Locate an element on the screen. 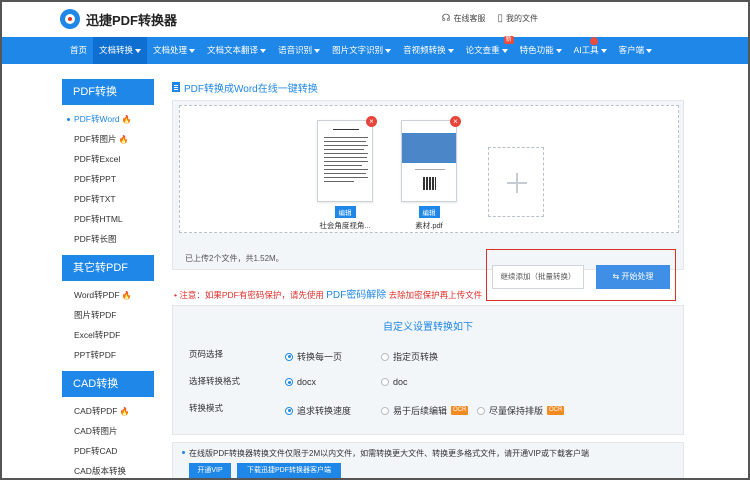 Image resolution: width=750 pixels, height=480 pixels. sidebar-item-cad-version: CAD版本转换 is located at coordinates (108, 470).